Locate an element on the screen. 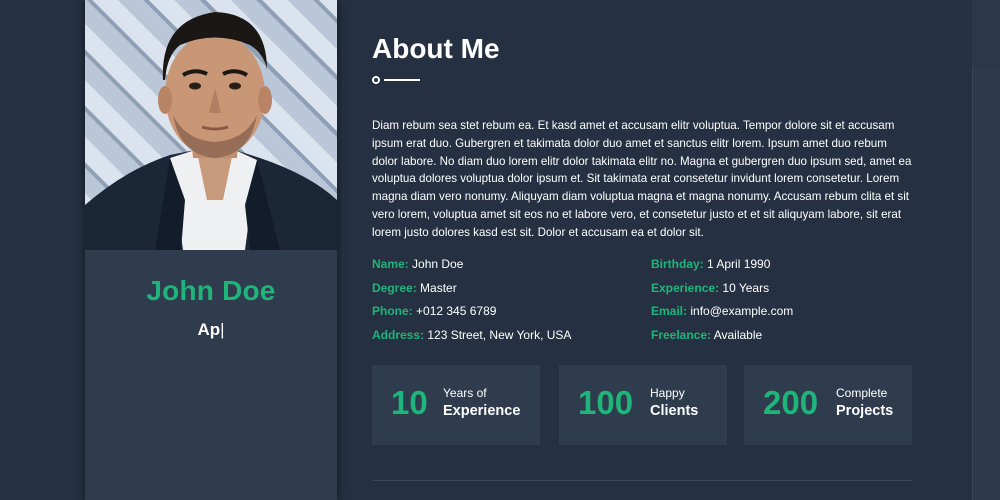 The image size is (1000, 500). typed-role: Ap is located at coordinates (209, 329).